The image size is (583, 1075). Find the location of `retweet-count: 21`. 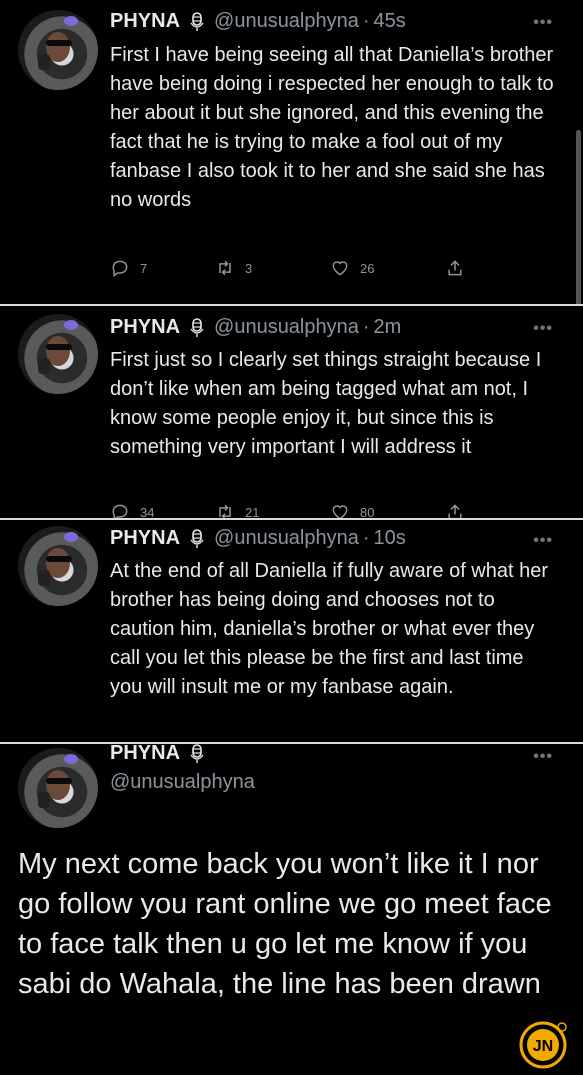

retweet-count: 21 is located at coordinates (252, 511).